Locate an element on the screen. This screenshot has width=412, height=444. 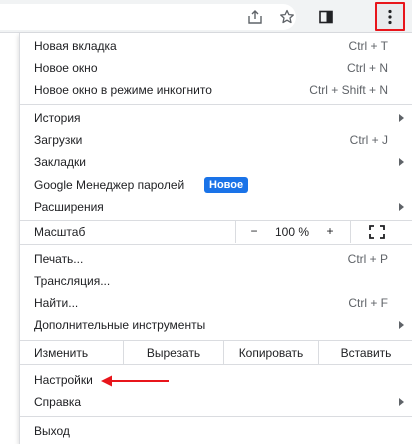
menu-item-shortcut: Ctrl + F is located at coordinates (368, 303).